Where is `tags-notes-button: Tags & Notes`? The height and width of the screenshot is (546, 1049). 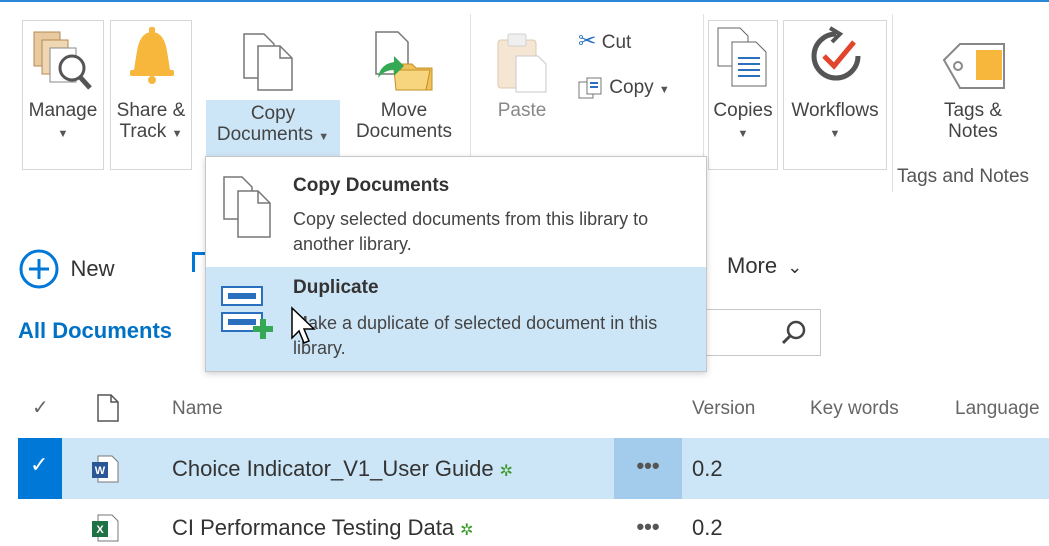 tags-notes-button: Tags & Notes is located at coordinates (973, 121).